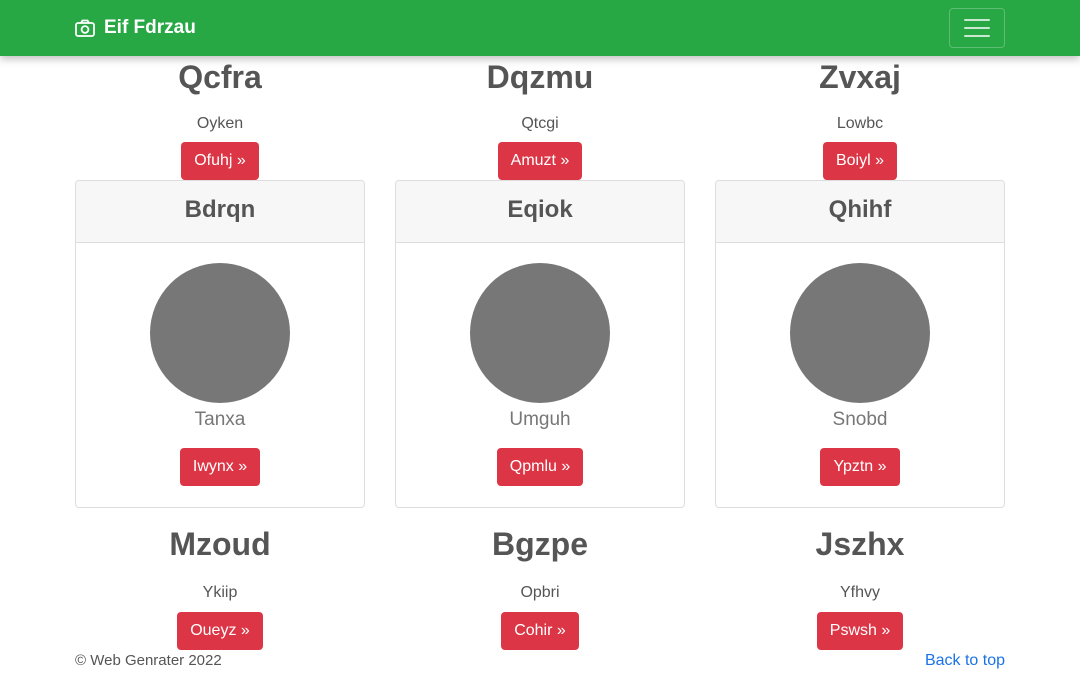 This screenshot has height=673, width=1080. What do you see at coordinates (860, 631) in the screenshot?
I see `feature-button: Pswsh »` at bounding box center [860, 631].